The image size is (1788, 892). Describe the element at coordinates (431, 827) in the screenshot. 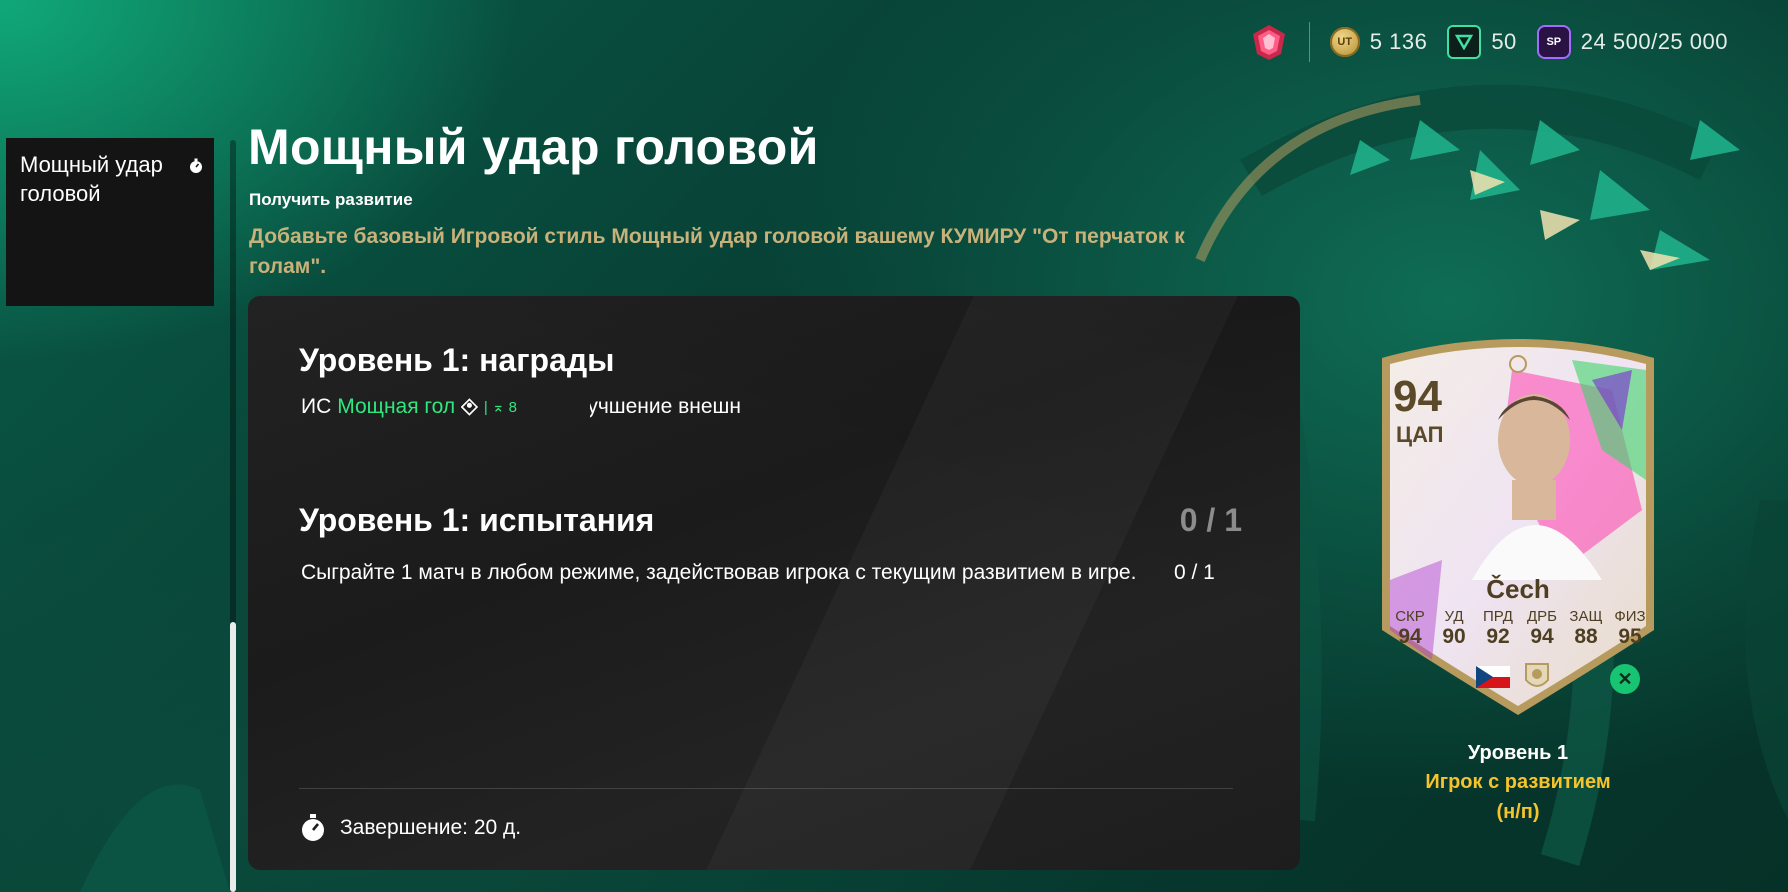

I see `expiry-text: Завершение: 20 д.` at that location.